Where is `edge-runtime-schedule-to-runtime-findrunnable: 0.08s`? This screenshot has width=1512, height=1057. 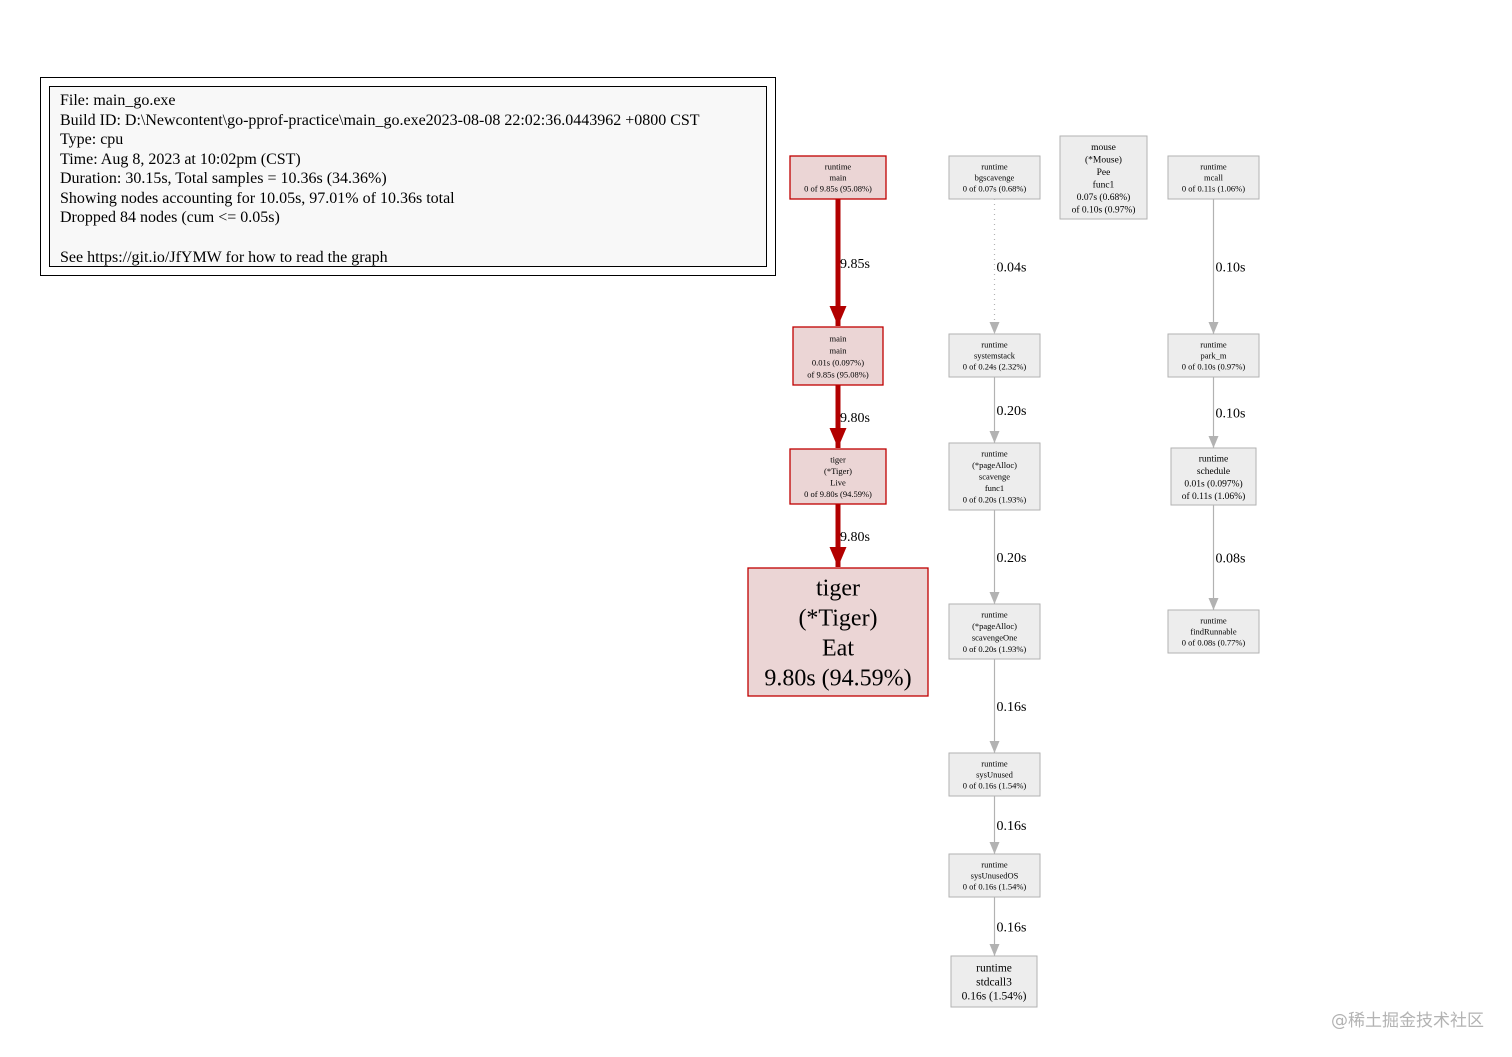
edge-runtime-schedule-to-runtime-findrunnable: 0.08s is located at coordinates (1227, 557).